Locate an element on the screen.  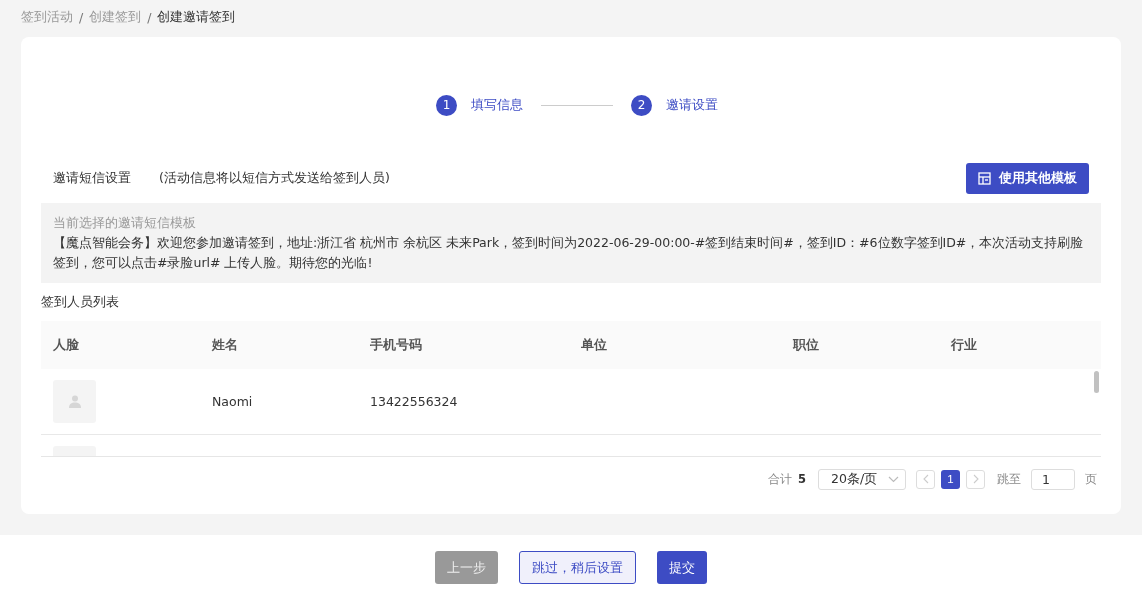
step-number: 1 is located at coordinates (446, 105).